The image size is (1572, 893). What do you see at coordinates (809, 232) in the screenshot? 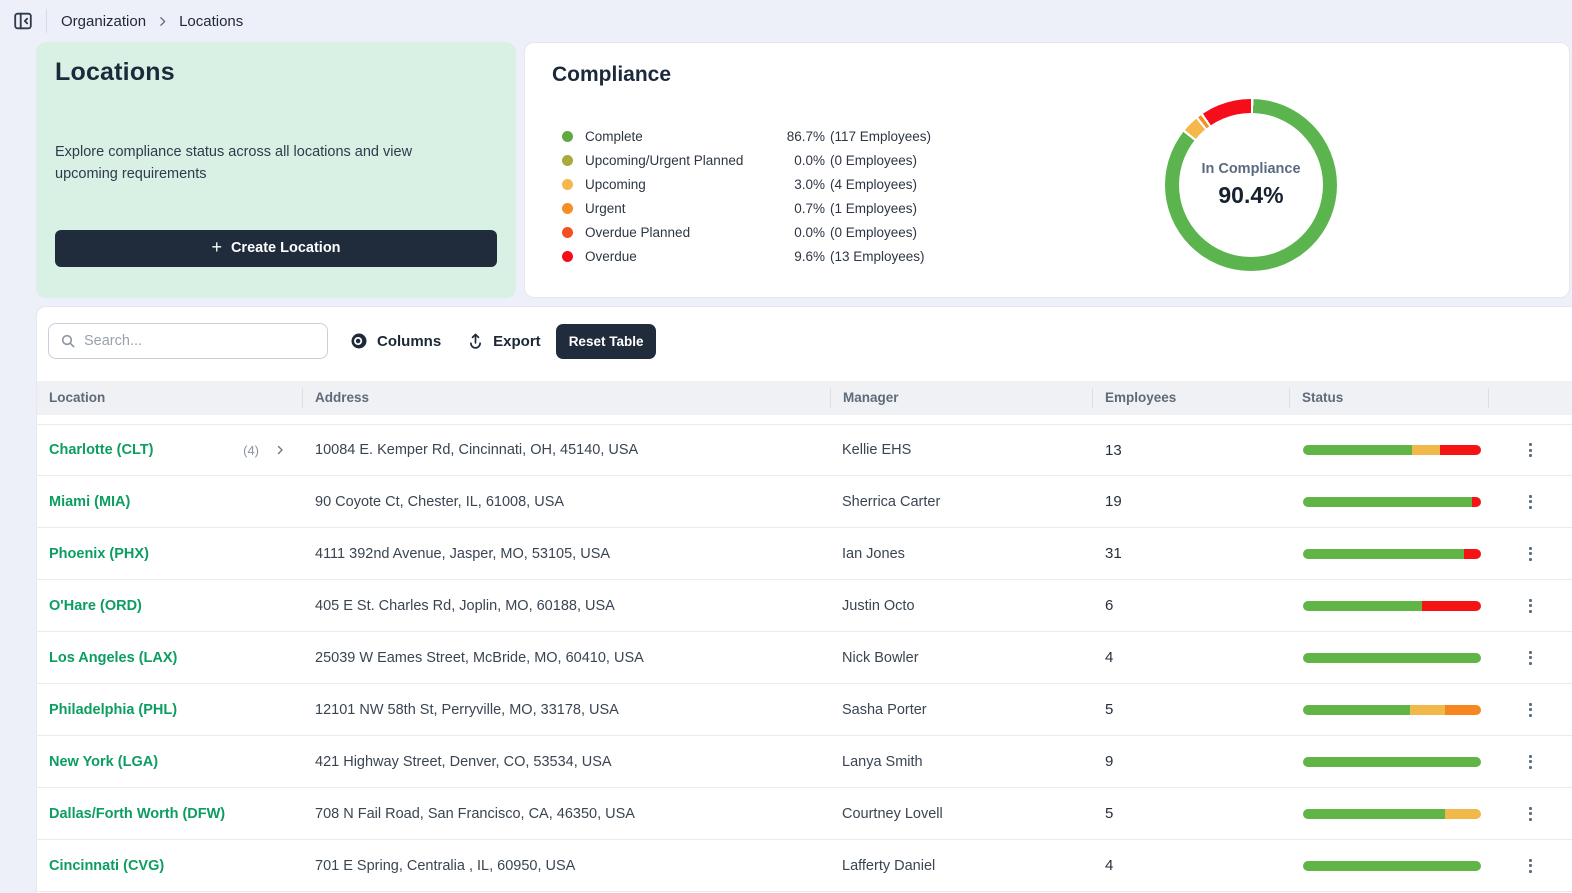
I see `legend-value-pct: 0.0%` at bounding box center [809, 232].